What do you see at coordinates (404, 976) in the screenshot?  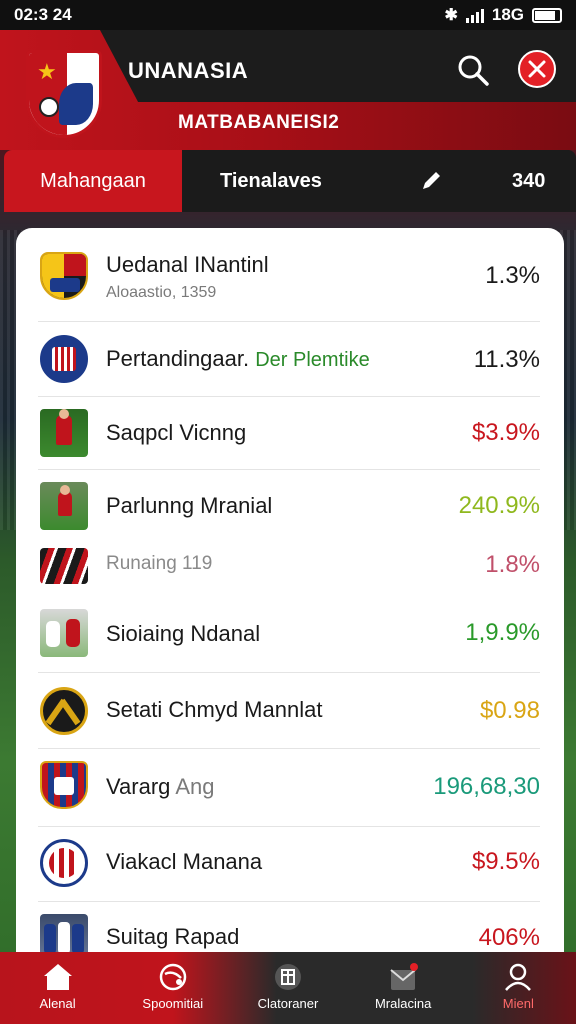 I see `inbox-icon` at bounding box center [404, 976].